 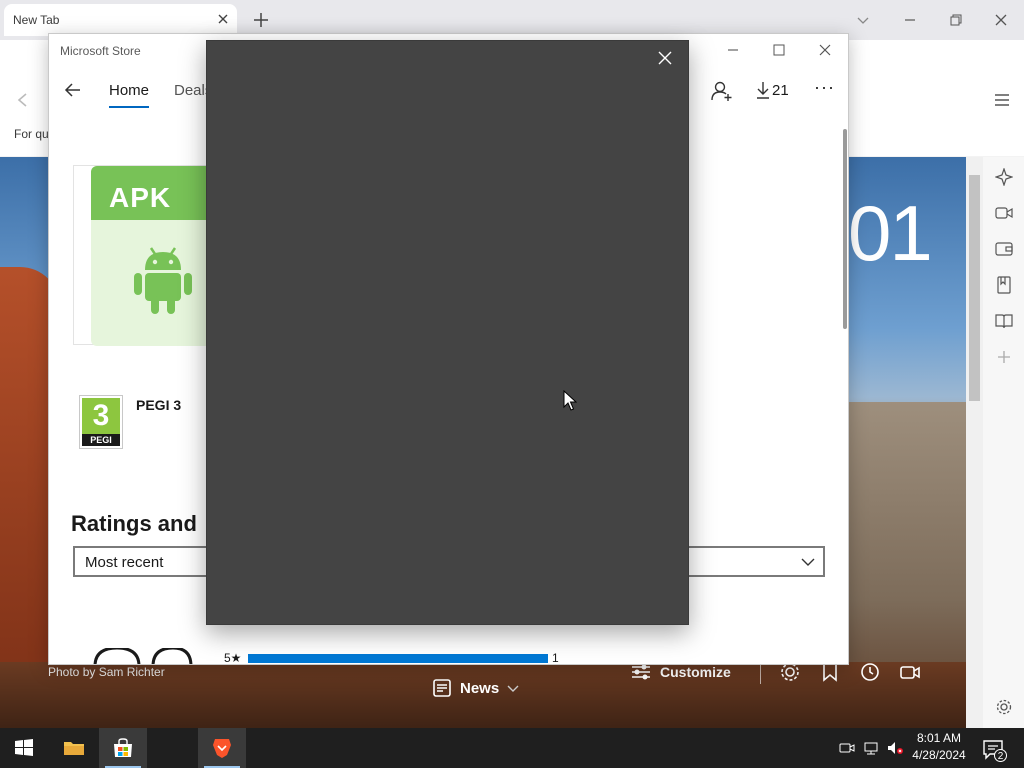 I want to click on pegi-badge-text: PEGI, so click(x=101, y=440).